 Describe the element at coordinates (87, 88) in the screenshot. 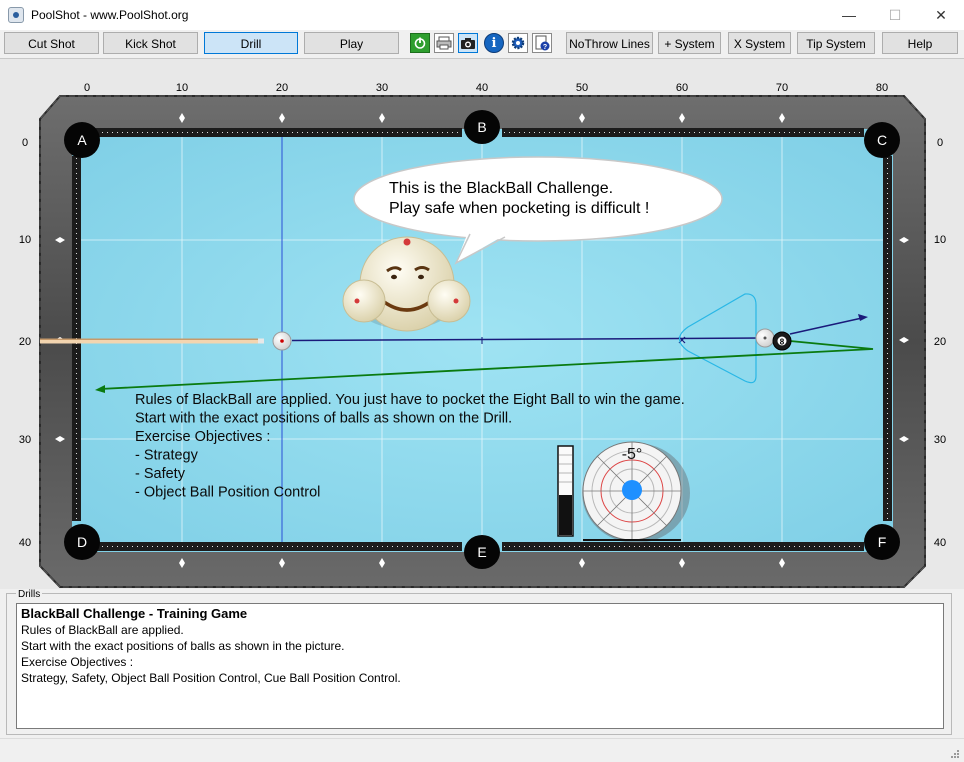

I see `x-tick-label: 0` at that location.